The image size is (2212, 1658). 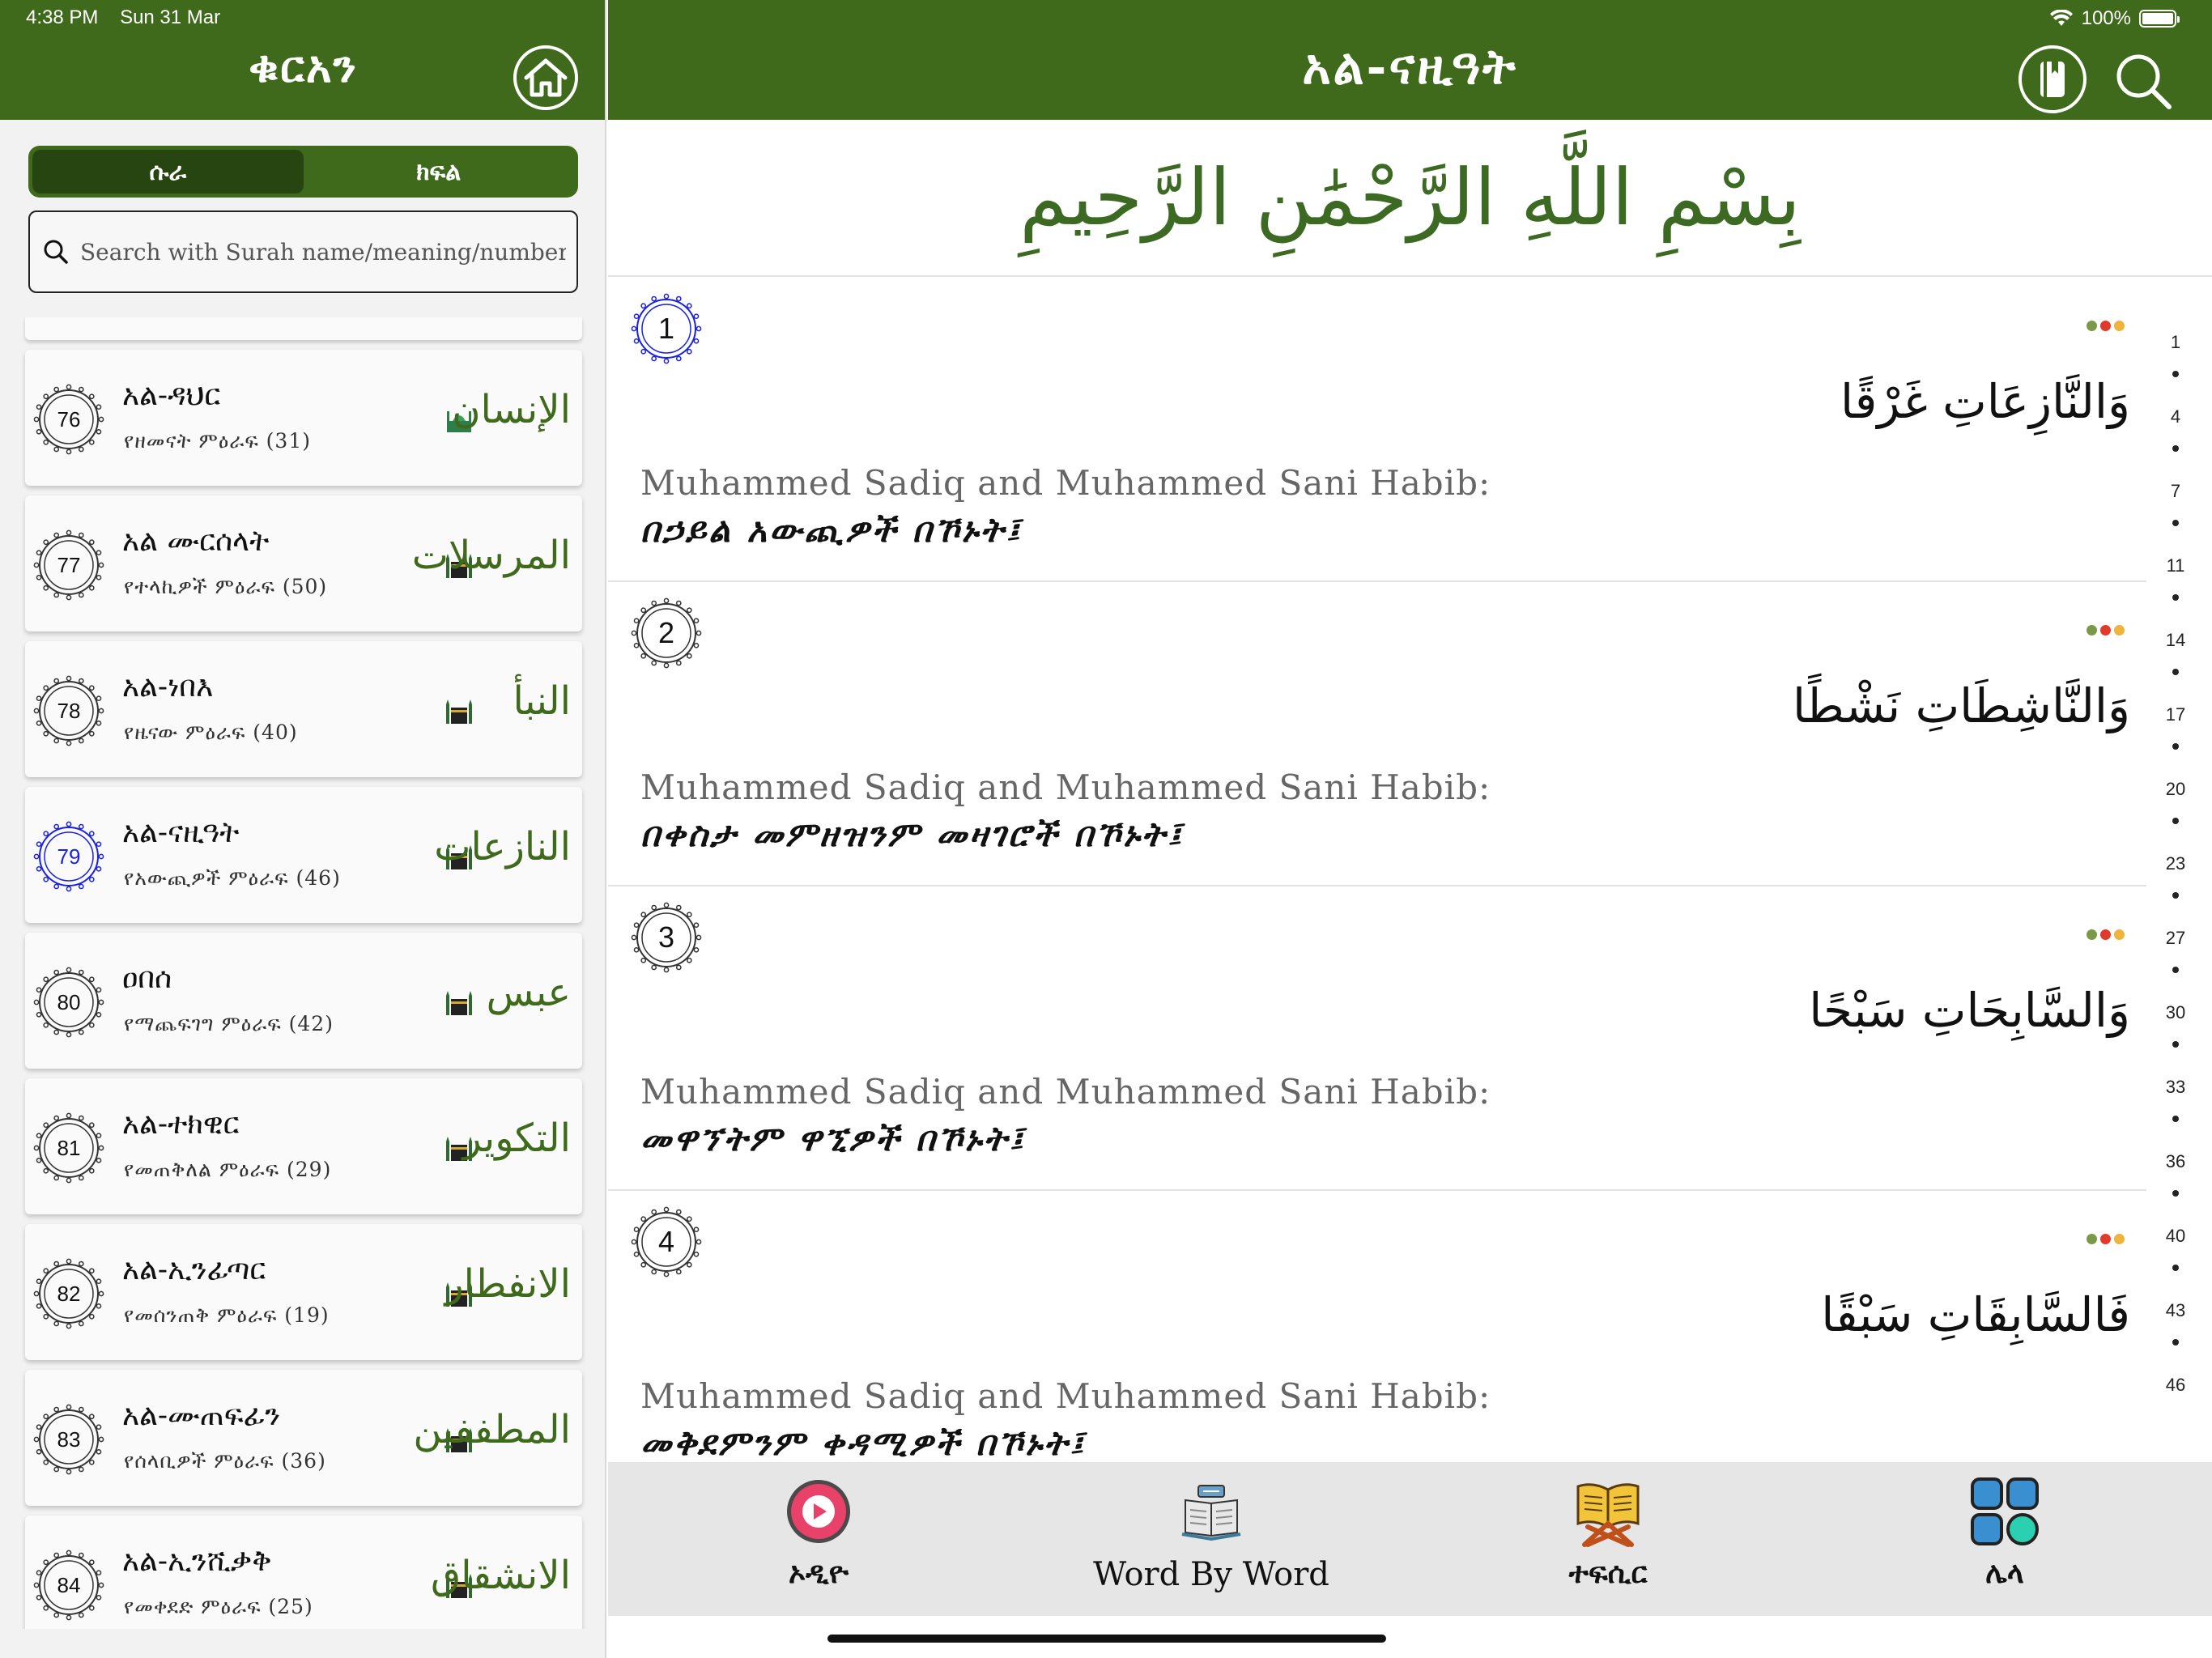 What do you see at coordinates (2176, 1012) in the screenshot?
I see `verse-index-number: 30` at bounding box center [2176, 1012].